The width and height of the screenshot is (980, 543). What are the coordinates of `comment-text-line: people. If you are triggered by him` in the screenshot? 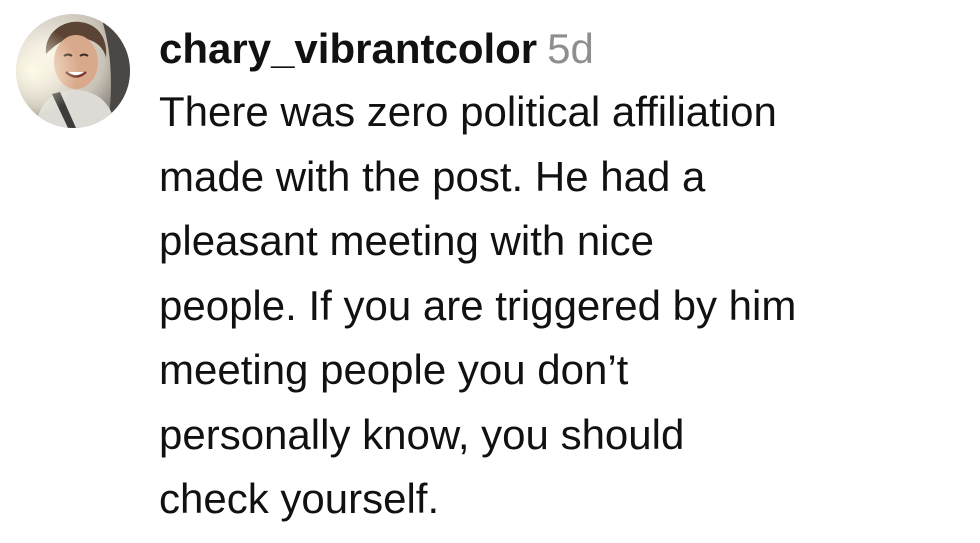 It's located at (478, 305).